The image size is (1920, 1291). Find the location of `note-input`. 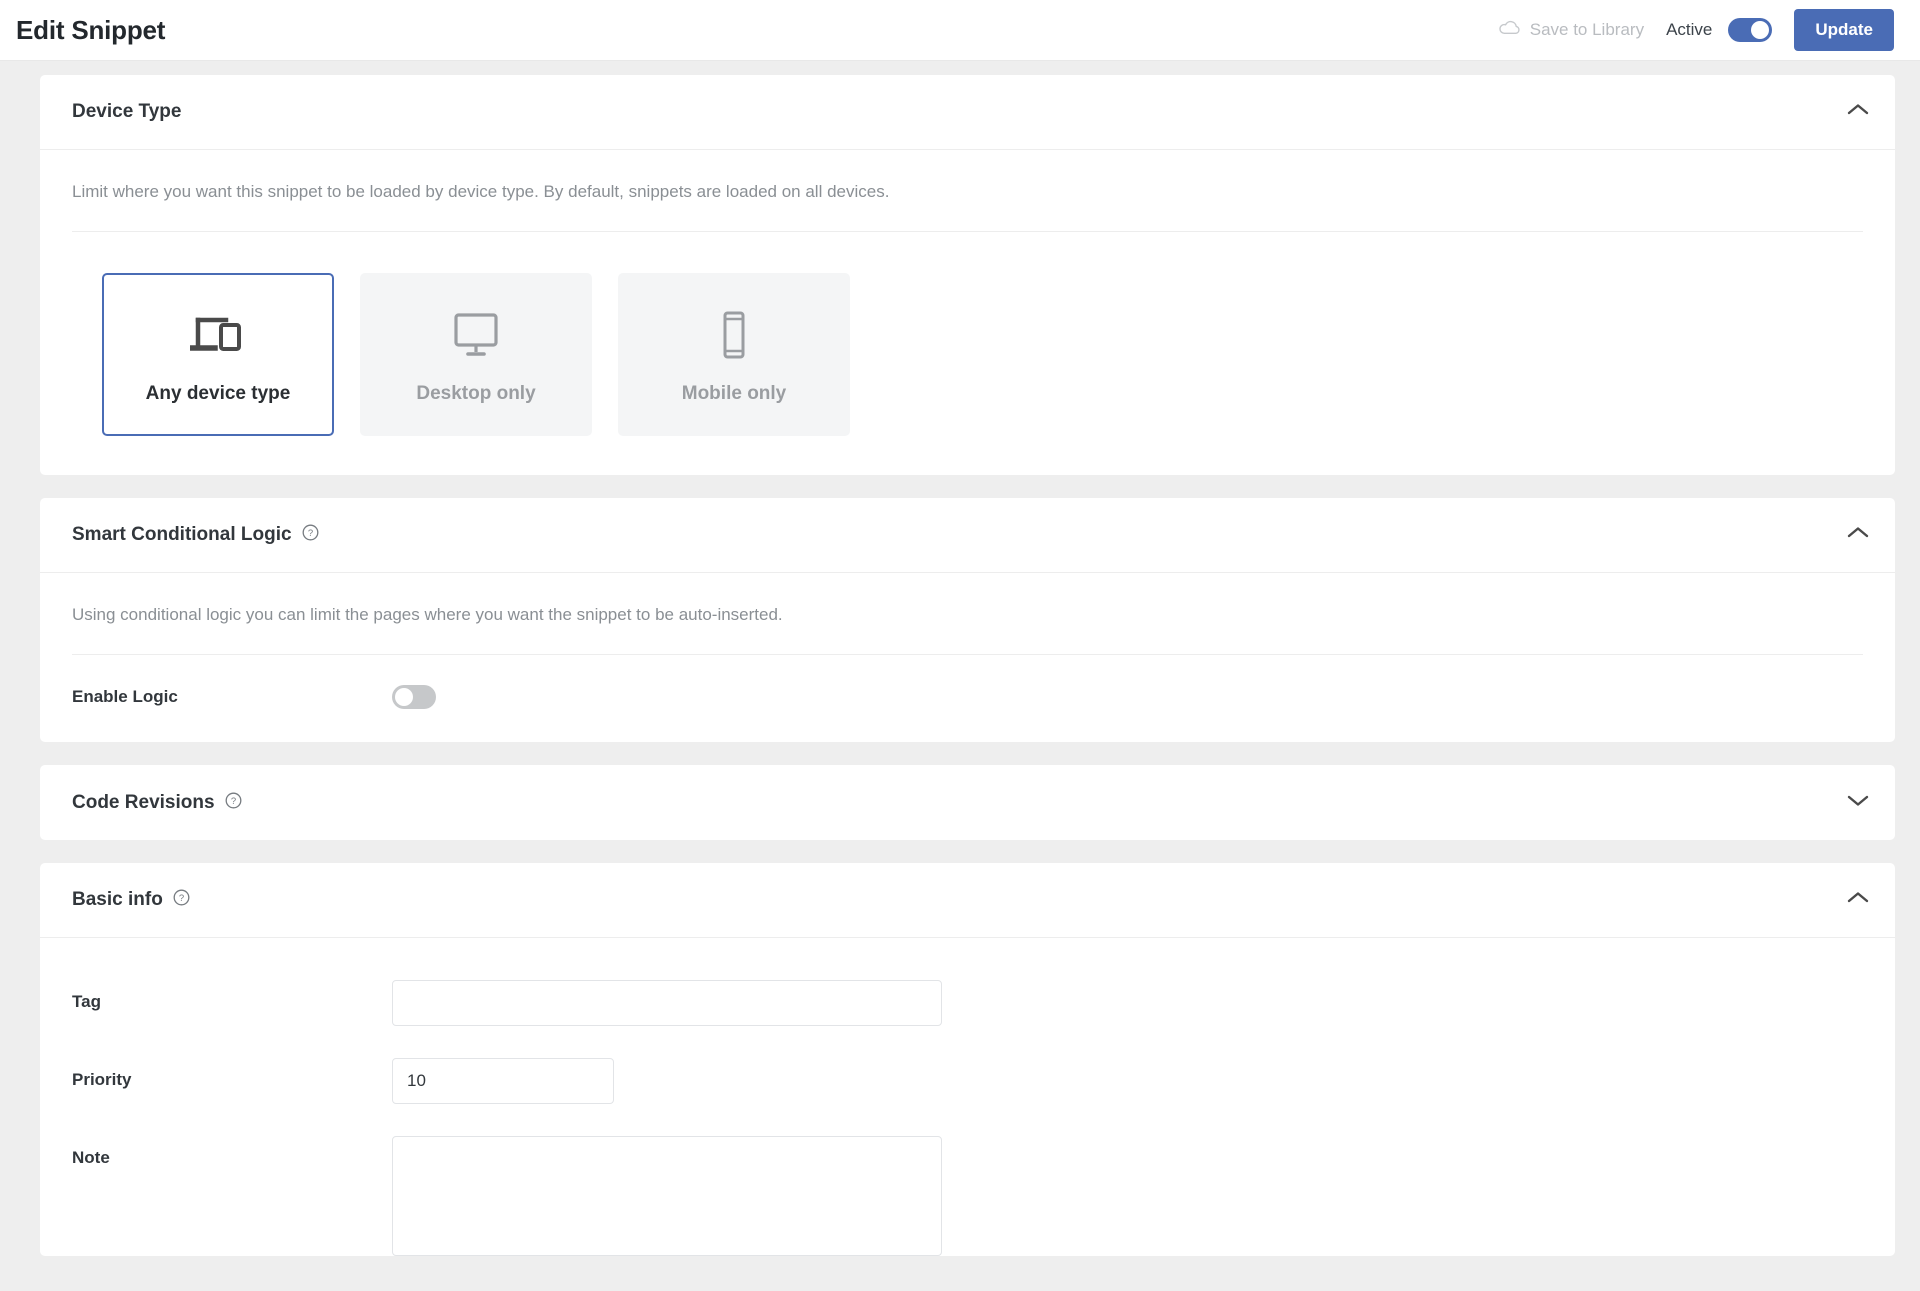

note-input is located at coordinates (667, 1196).